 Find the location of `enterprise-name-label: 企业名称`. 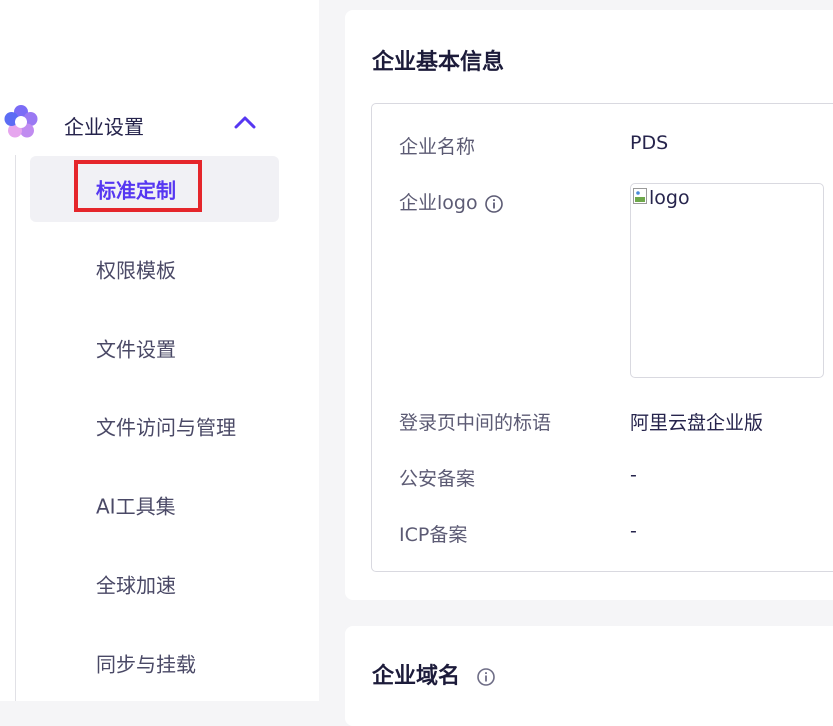

enterprise-name-label: 企业名称 is located at coordinates (437, 147).